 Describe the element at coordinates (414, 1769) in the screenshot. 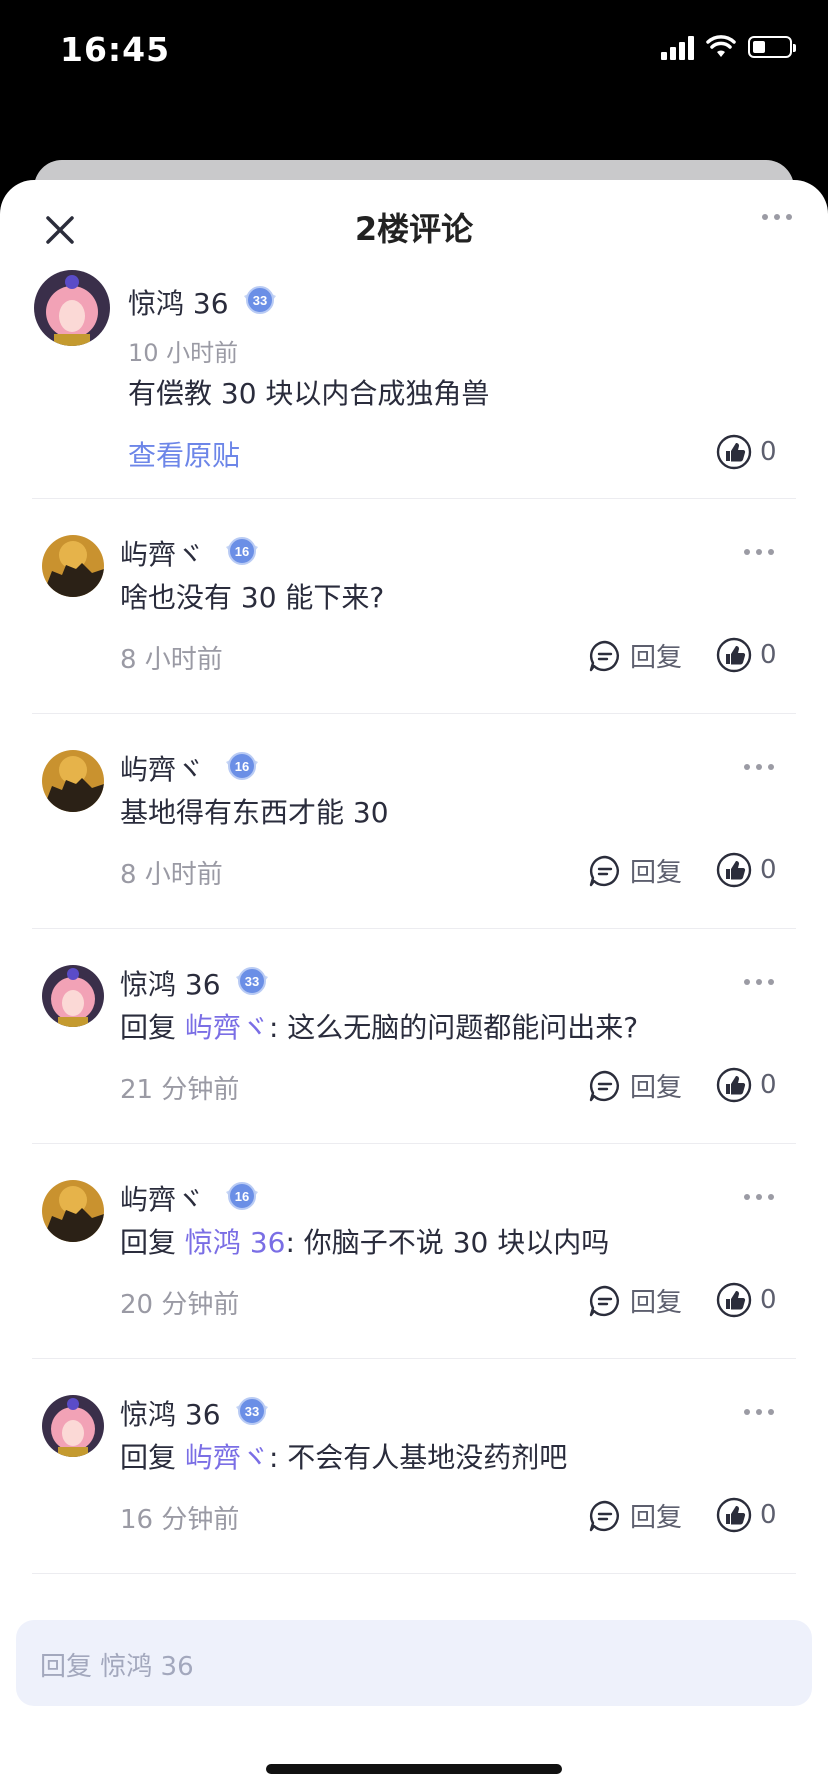

I see `home-indicator` at that location.